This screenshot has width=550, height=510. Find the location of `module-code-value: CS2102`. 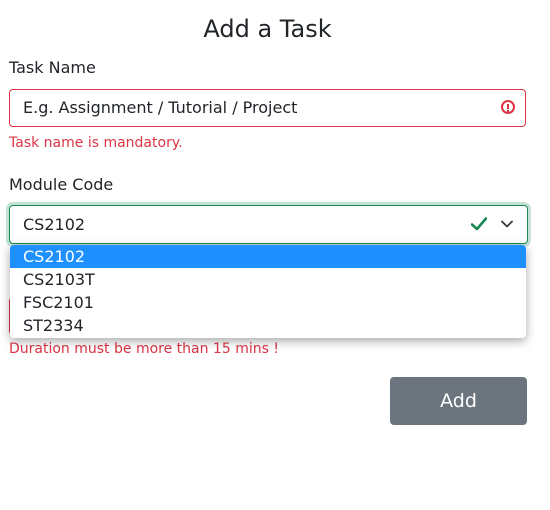

module-code-value: CS2102 is located at coordinates (54, 224).